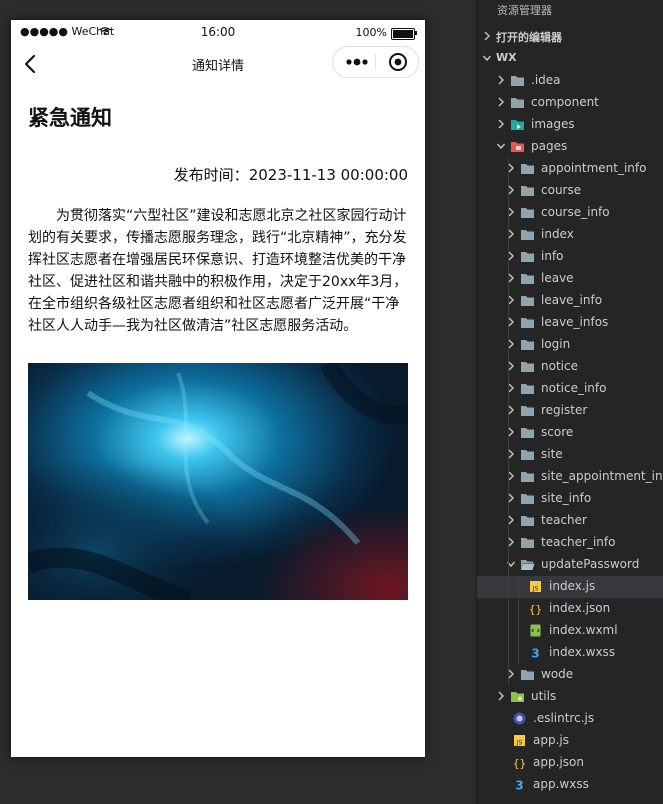 This screenshot has width=663, height=804. What do you see at coordinates (535, 630) in the screenshot?
I see `wxml-file-icon` at bounding box center [535, 630].